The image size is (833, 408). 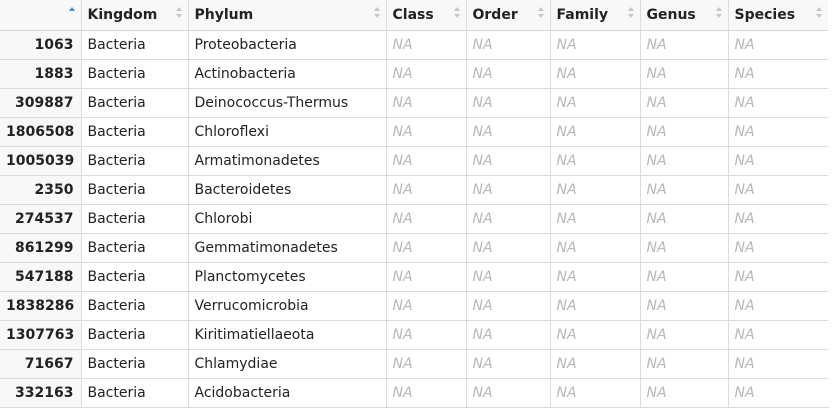 What do you see at coordinates (287, 132) in the screenshot?
I see `phylum-cell: Chloroflexi` at bounding box center [287, 132].